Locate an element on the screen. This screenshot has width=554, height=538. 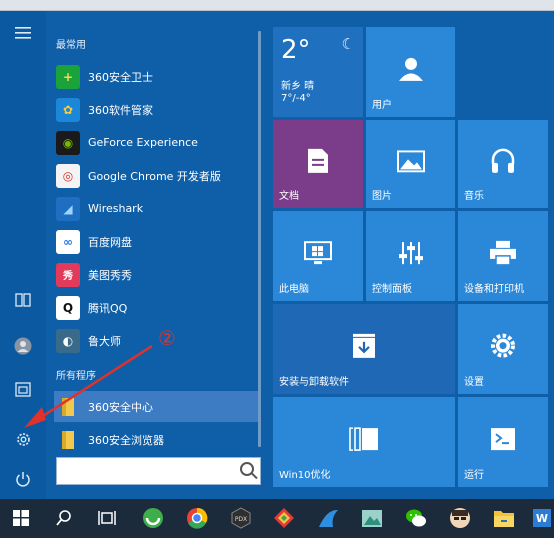
photo-app-icon is located at coordinates (372, 518).